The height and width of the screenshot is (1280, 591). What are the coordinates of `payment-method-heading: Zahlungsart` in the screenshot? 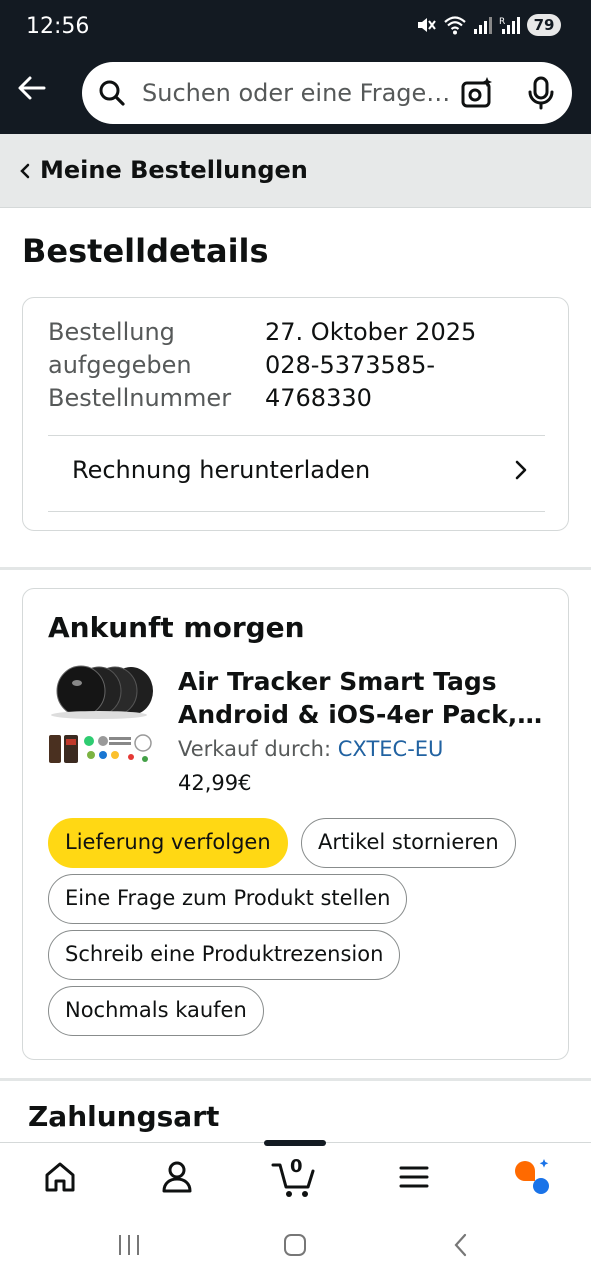 It's located at (124, 1116).